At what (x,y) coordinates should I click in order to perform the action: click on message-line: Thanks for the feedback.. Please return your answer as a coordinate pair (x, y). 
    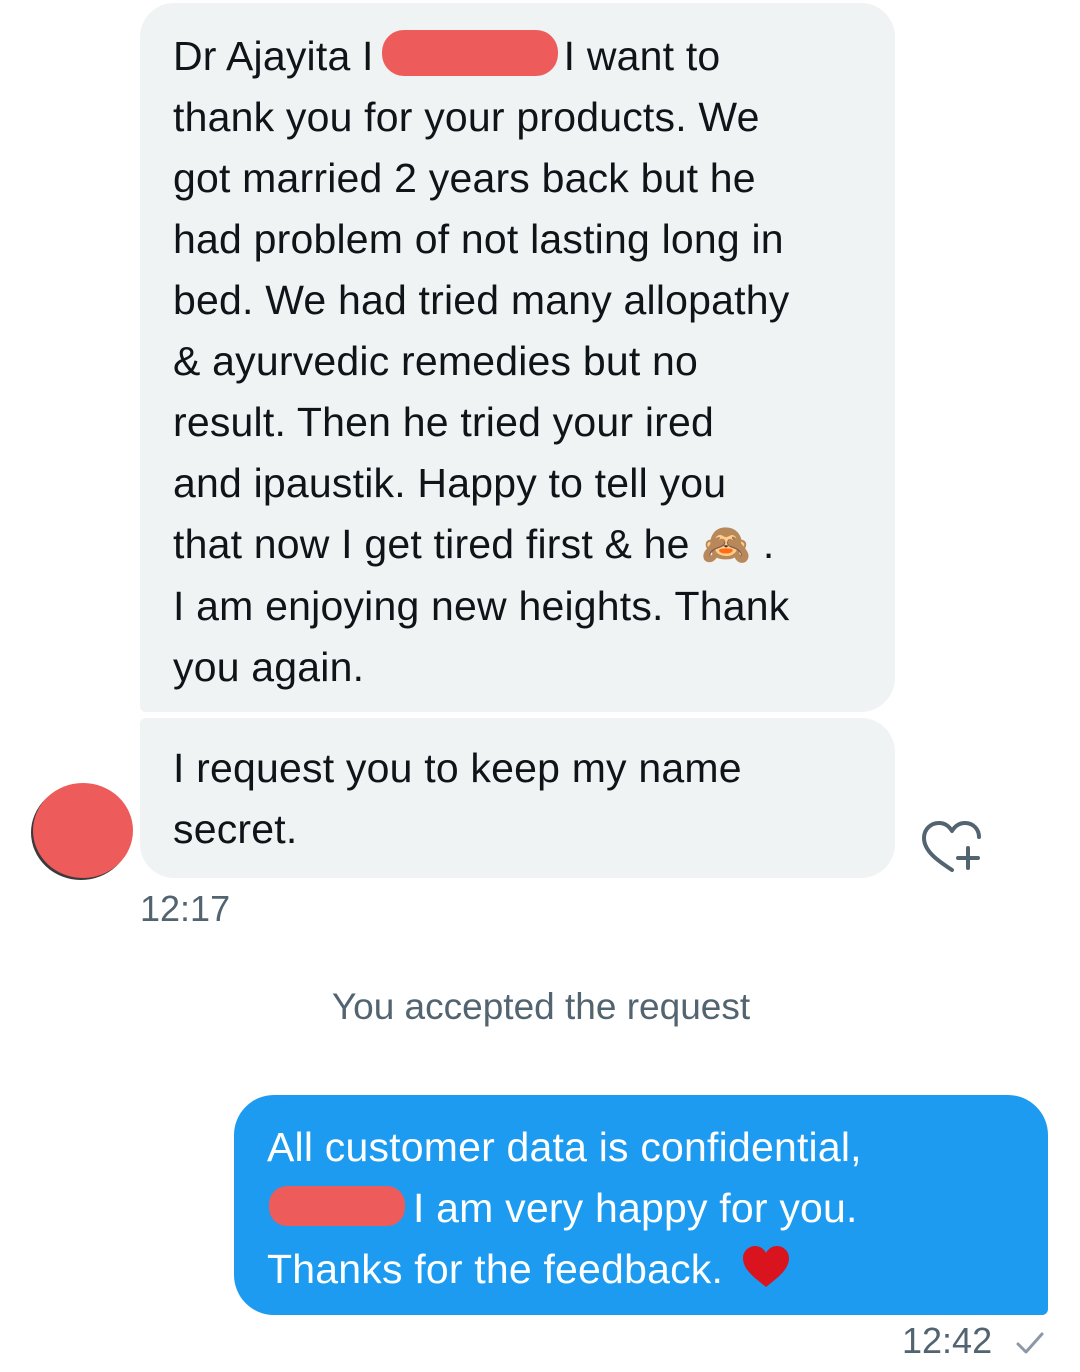
    Looking at the image, I should click on (647, 1269).